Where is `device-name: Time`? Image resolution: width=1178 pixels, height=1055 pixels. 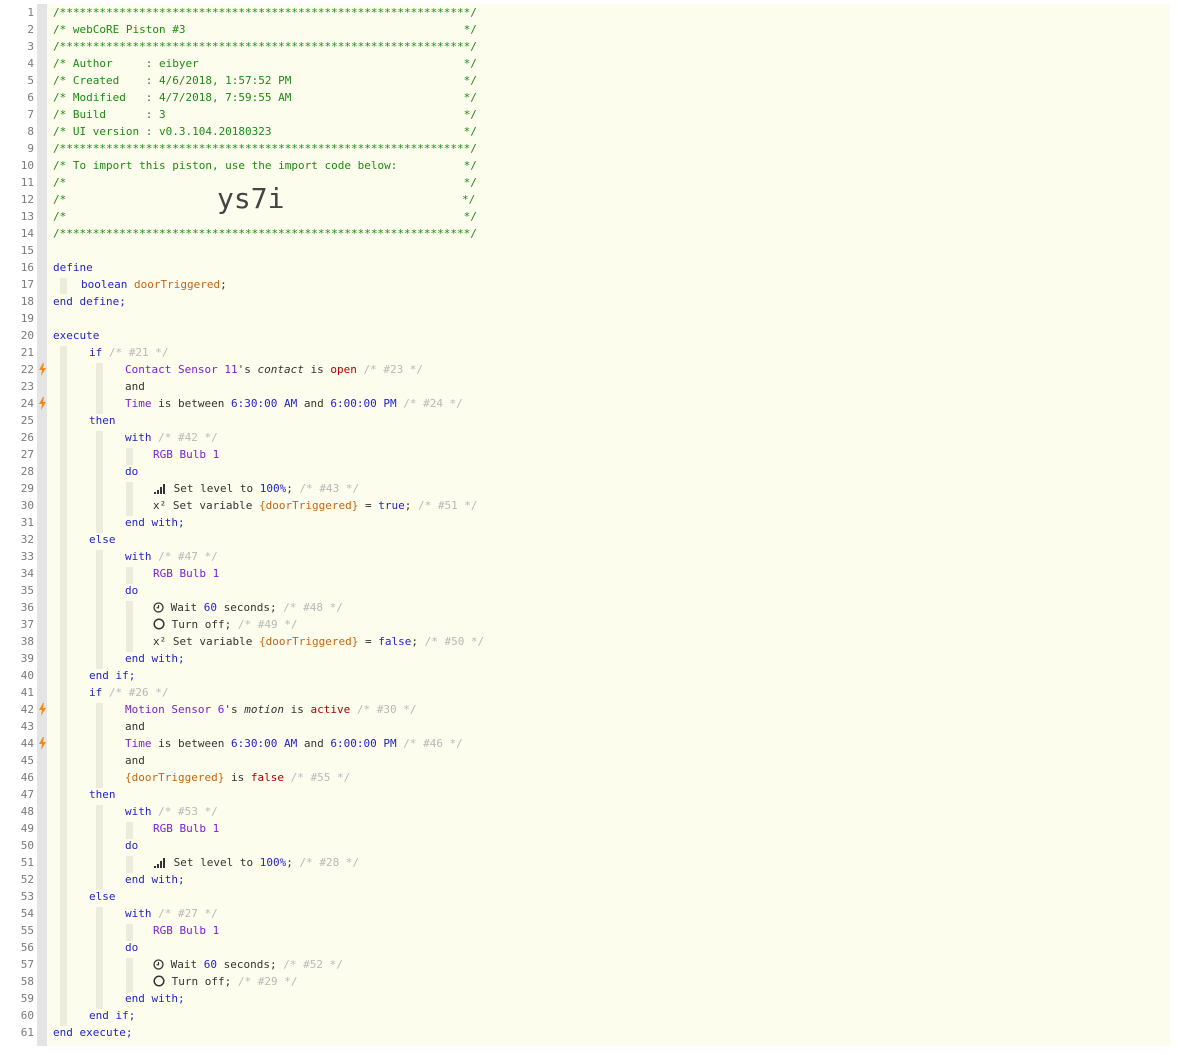 device-name: Time is located at coordinates (138, 403).